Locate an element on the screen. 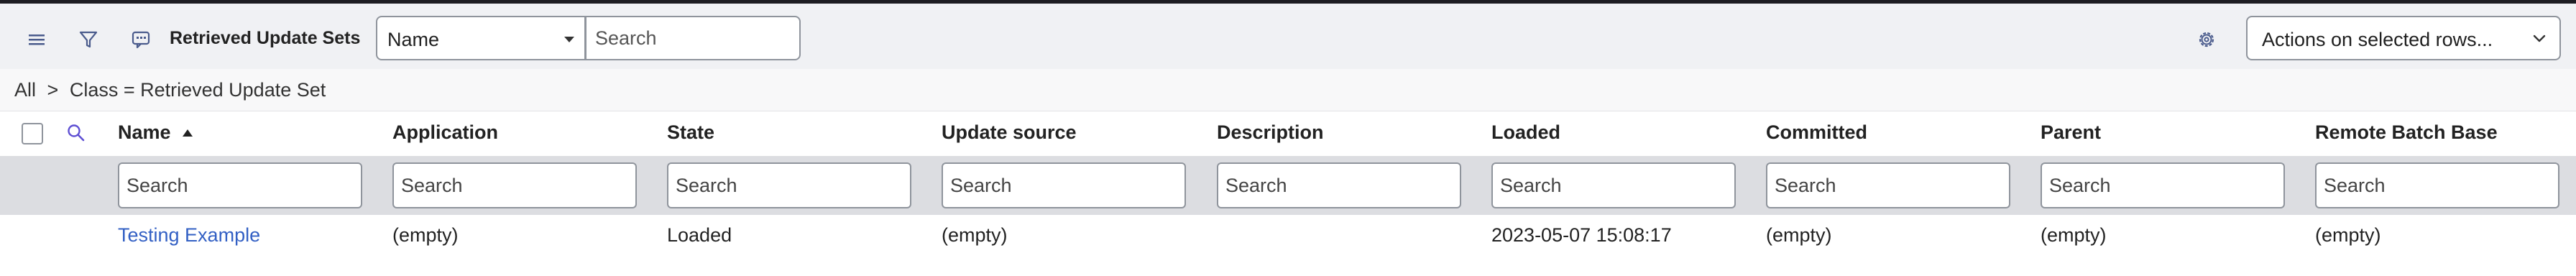  search-field-select-value: Name is located at coordinates (413, 39).